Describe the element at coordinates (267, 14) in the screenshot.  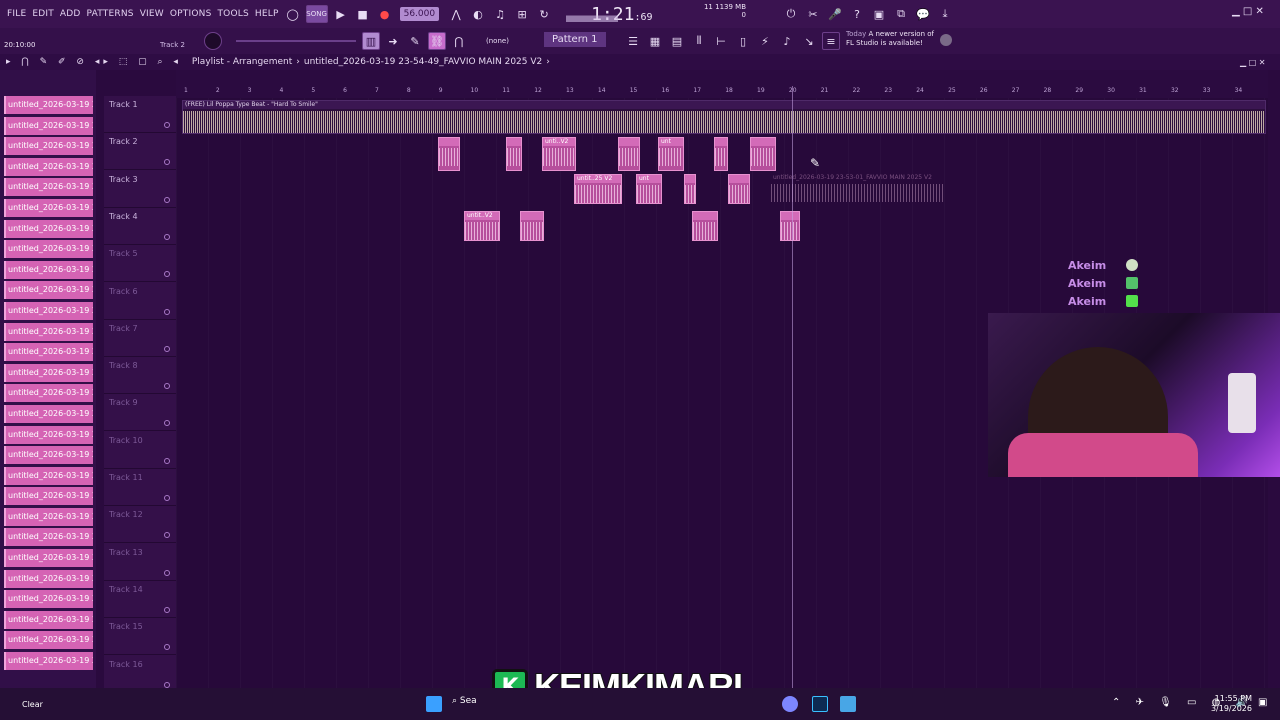
I see `menu-help: HELP` at that location.